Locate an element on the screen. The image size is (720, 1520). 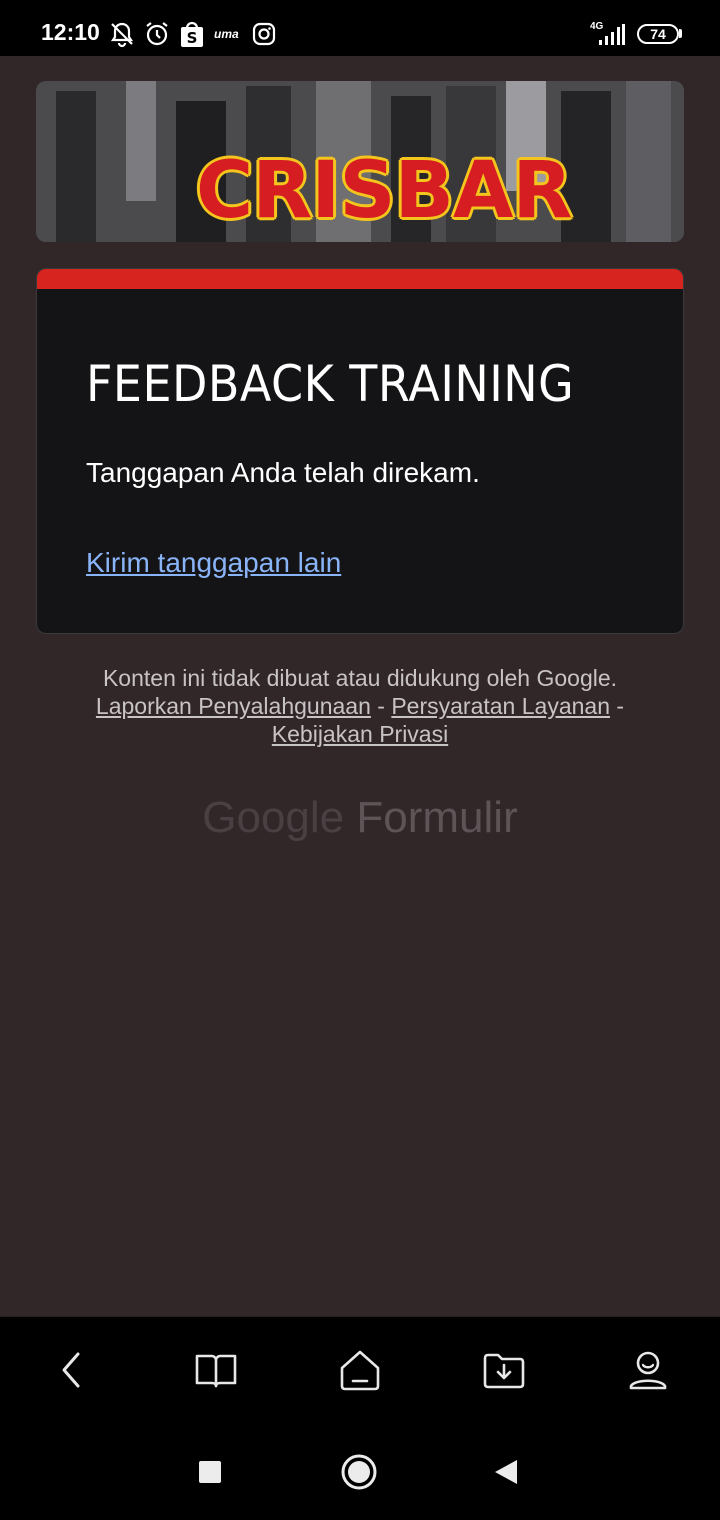
submit-another-link: Kirim tanggapan lain is located at coordinates (213, 563).